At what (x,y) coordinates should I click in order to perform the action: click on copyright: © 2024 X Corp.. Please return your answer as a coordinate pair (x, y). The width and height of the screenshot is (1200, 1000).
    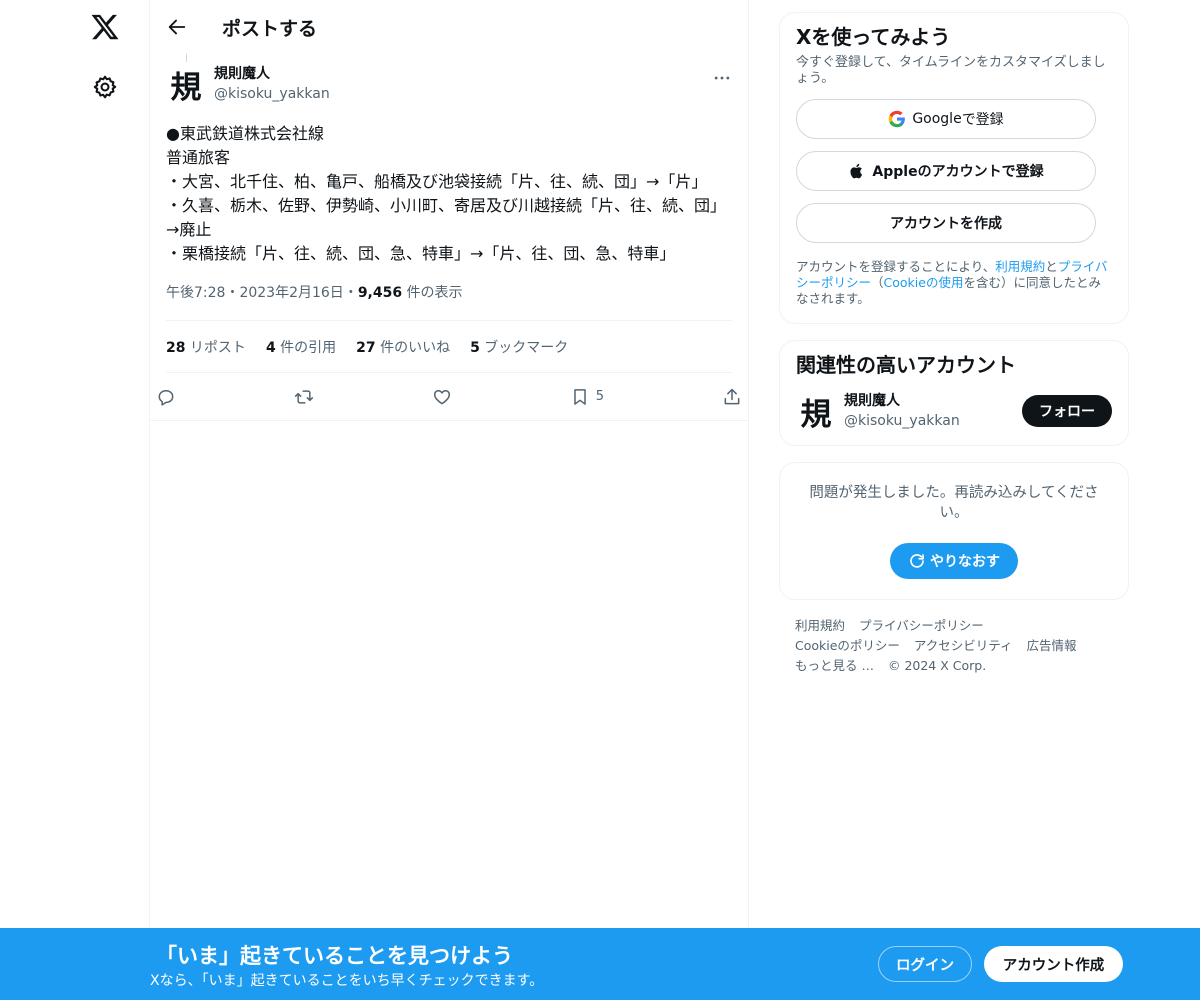
    Looking at the image, I should click on (937, 665).